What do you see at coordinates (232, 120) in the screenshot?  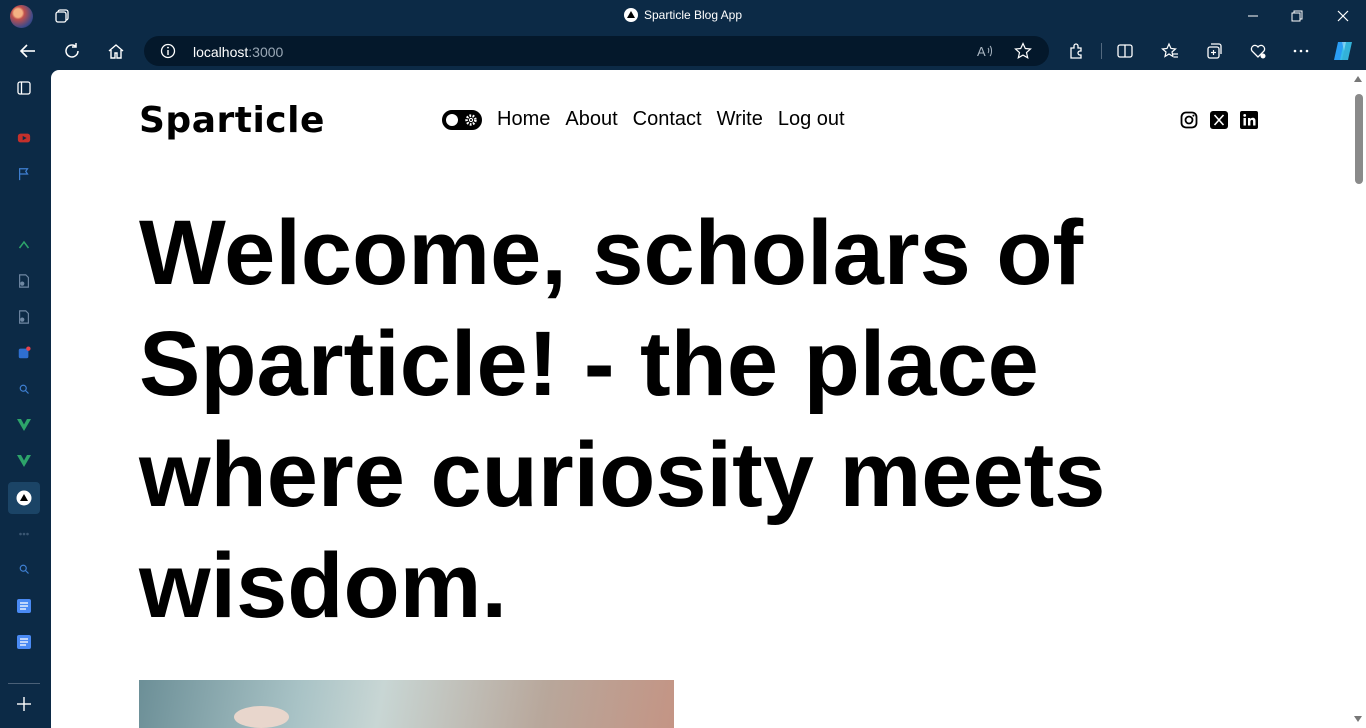 I see `site-logo: Sparticle` at bounding box center [232, 120].